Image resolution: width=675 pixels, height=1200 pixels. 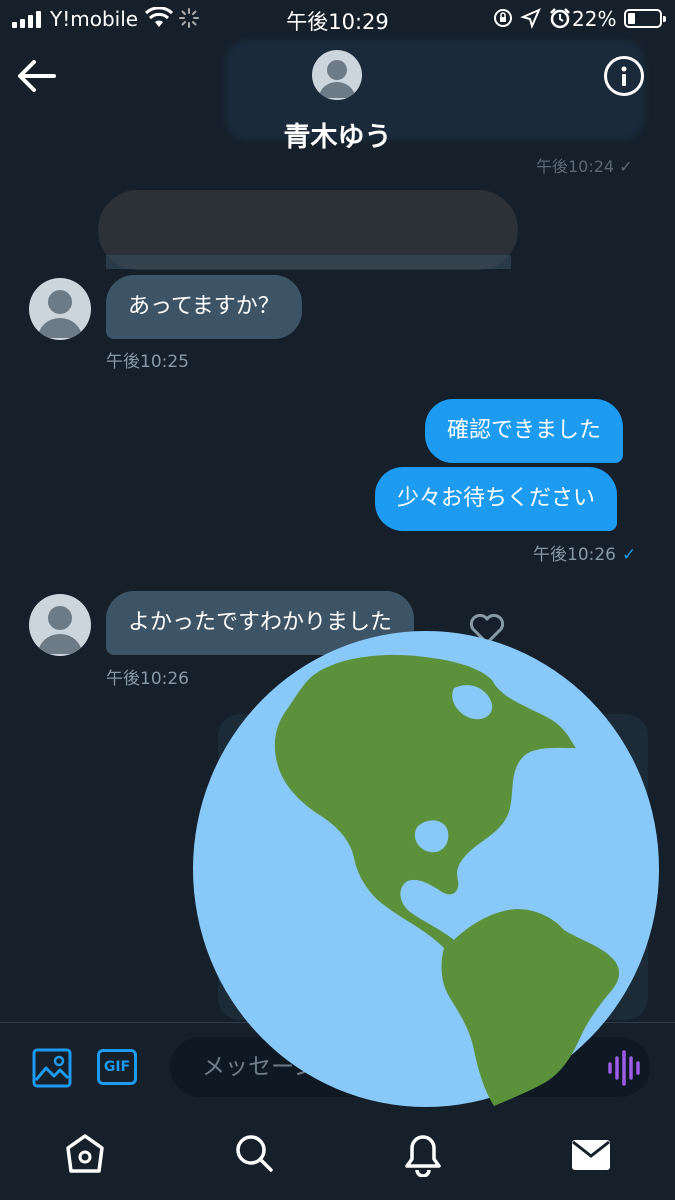 I want to click on contact-avatar, so click(x=337, y=75).